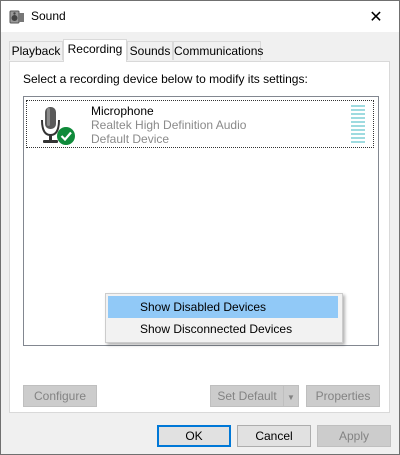 The height and width of the screenshot is (455, 400). I want to click on tab-label: Playback, so click(36, 51).